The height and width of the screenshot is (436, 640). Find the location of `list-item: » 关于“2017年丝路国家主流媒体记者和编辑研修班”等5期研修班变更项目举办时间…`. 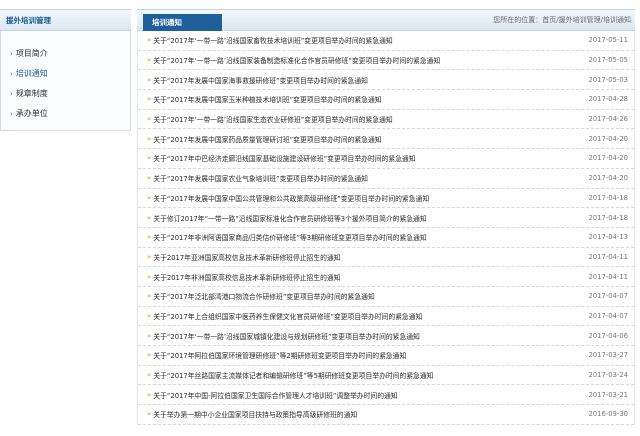

list-item: » 关于“2017年丝路国家主流媒体记者和编辑研修班”等5期研修班变更项目举办时间… is located at coordinates (386, 376).